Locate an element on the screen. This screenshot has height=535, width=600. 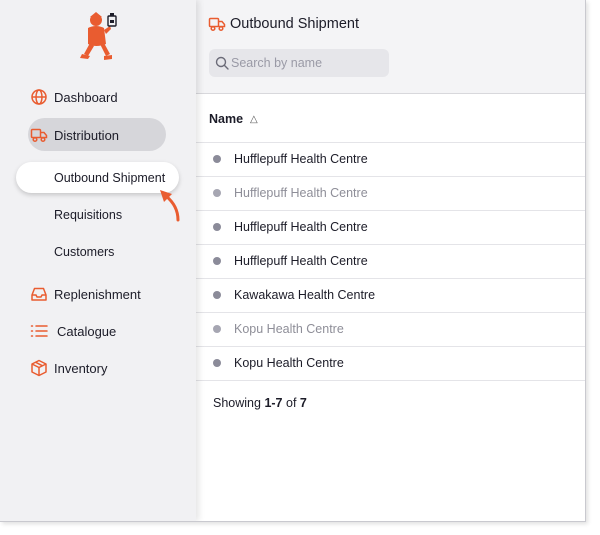
pagination-of: of is located at coordinates (291, 403).